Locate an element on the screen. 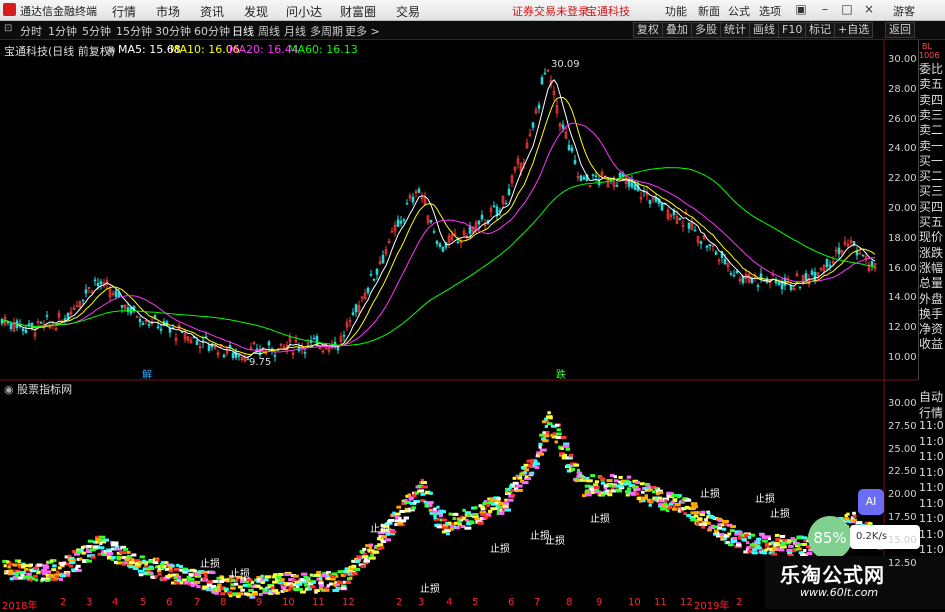  indicator-side-label: 11:01 is located at coordinates (932, 503).